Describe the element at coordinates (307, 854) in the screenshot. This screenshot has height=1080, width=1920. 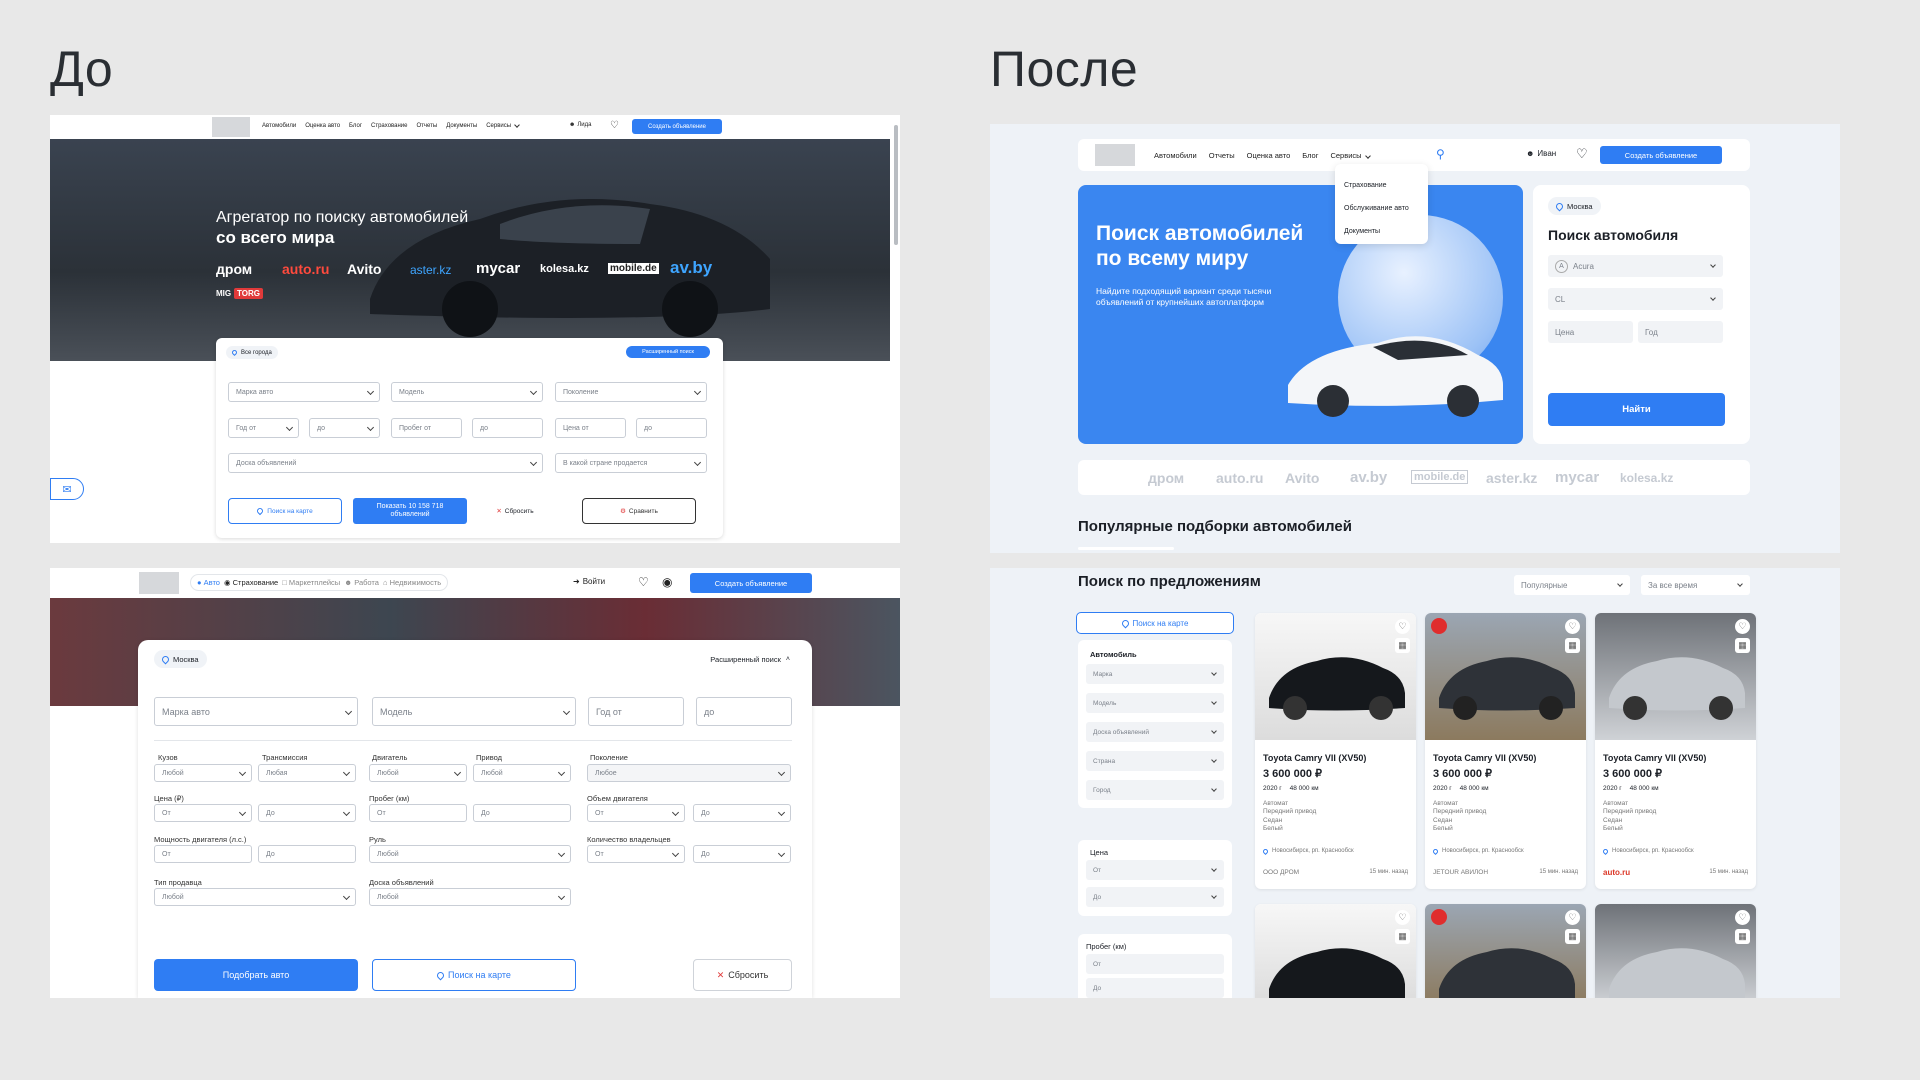
I see `power-to-input: До` at that location.